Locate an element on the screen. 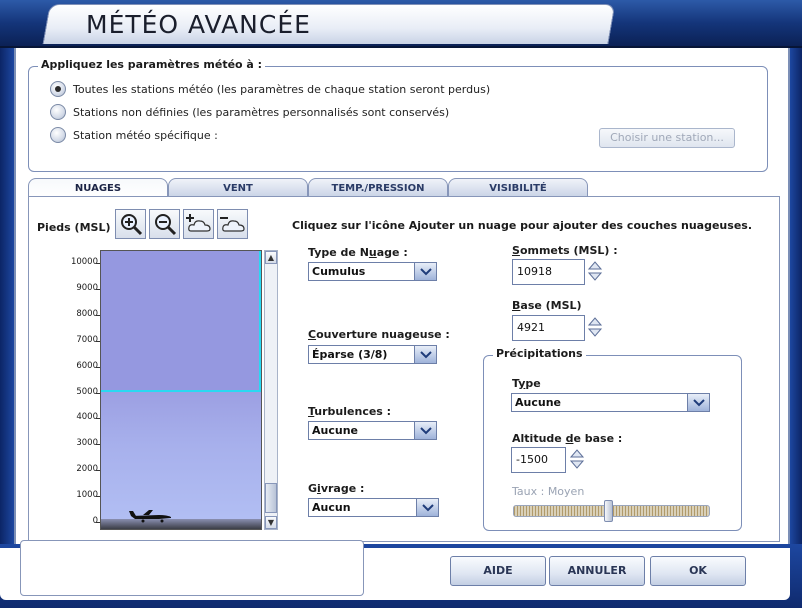  precip-rate-slider-thumb is located at coordinates (608, 511).